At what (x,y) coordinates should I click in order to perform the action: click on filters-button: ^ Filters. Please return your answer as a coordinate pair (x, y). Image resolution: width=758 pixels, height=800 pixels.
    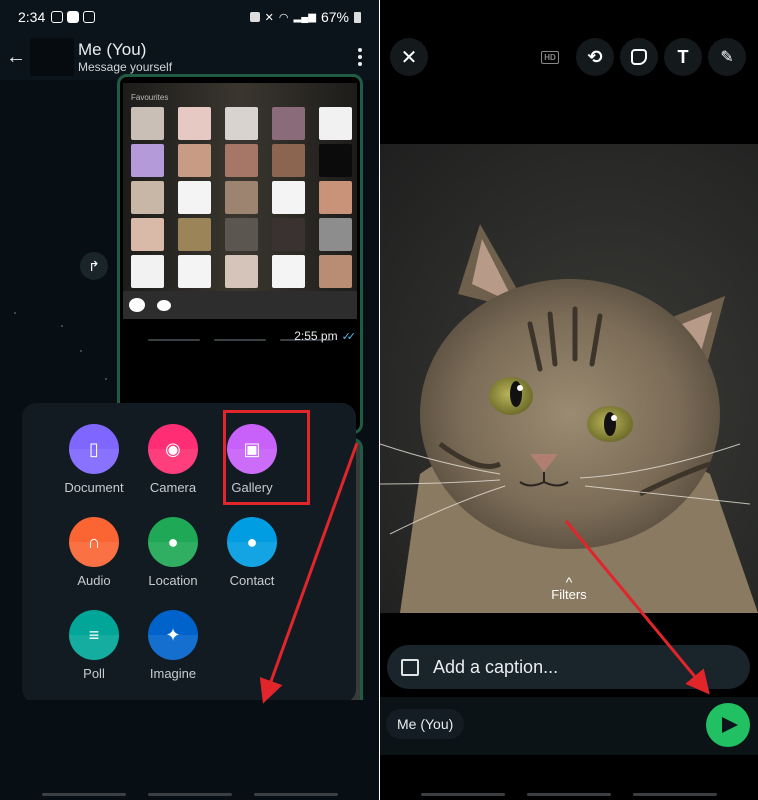
    Looking at the image, I should click on (569, 588).